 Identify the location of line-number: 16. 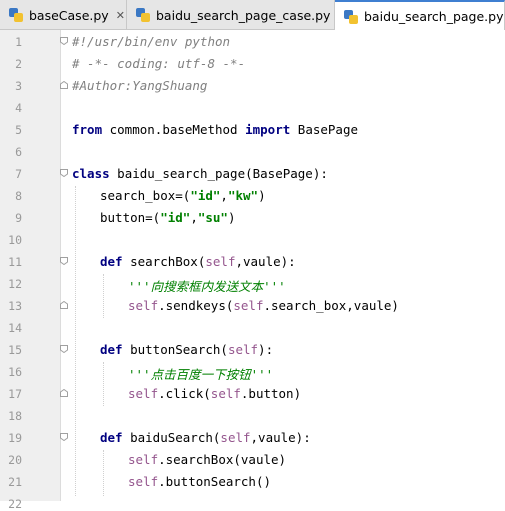
(15, 372).